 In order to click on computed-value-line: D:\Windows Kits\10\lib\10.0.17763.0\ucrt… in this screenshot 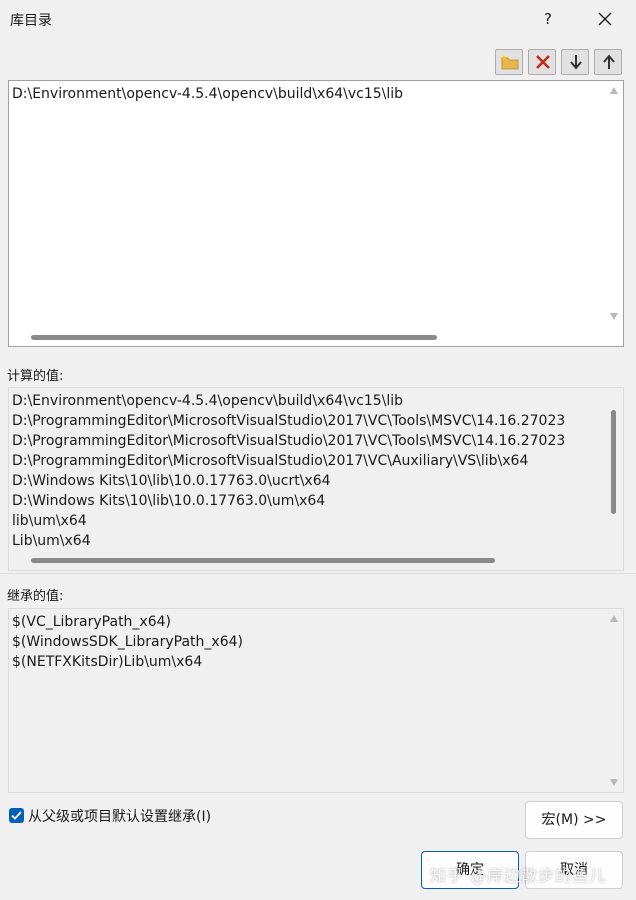, I will do `click(171, 481)`.